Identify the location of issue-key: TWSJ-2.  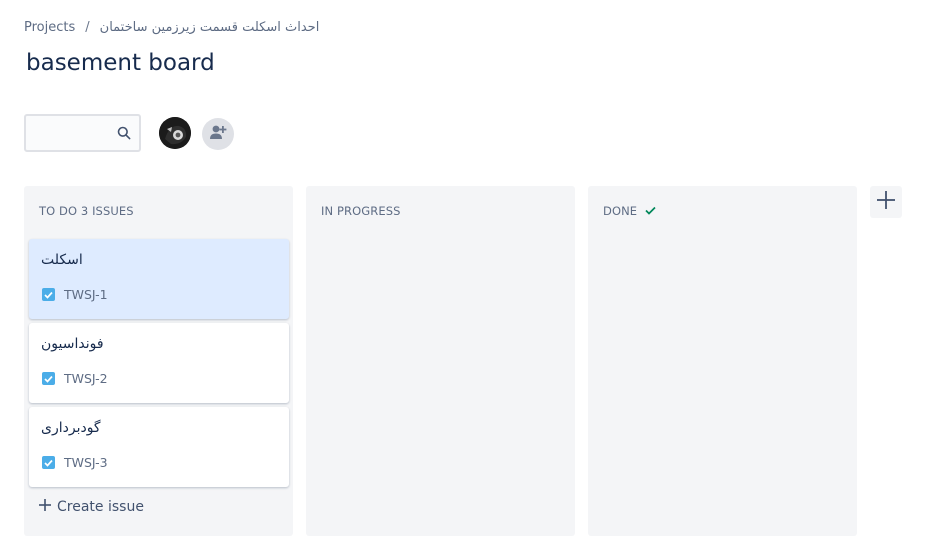
(86, 378).